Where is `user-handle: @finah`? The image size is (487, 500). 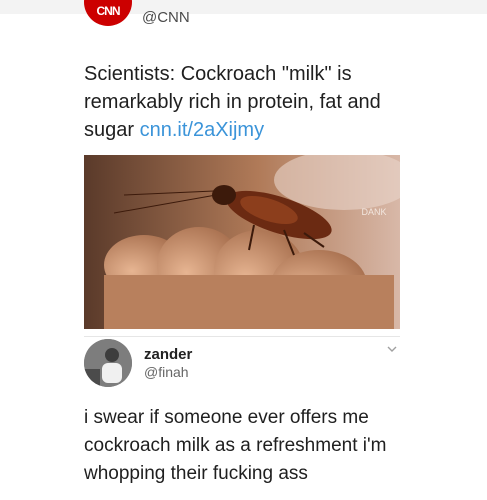 user-handle: @finah is located at coordinates (166, 372).